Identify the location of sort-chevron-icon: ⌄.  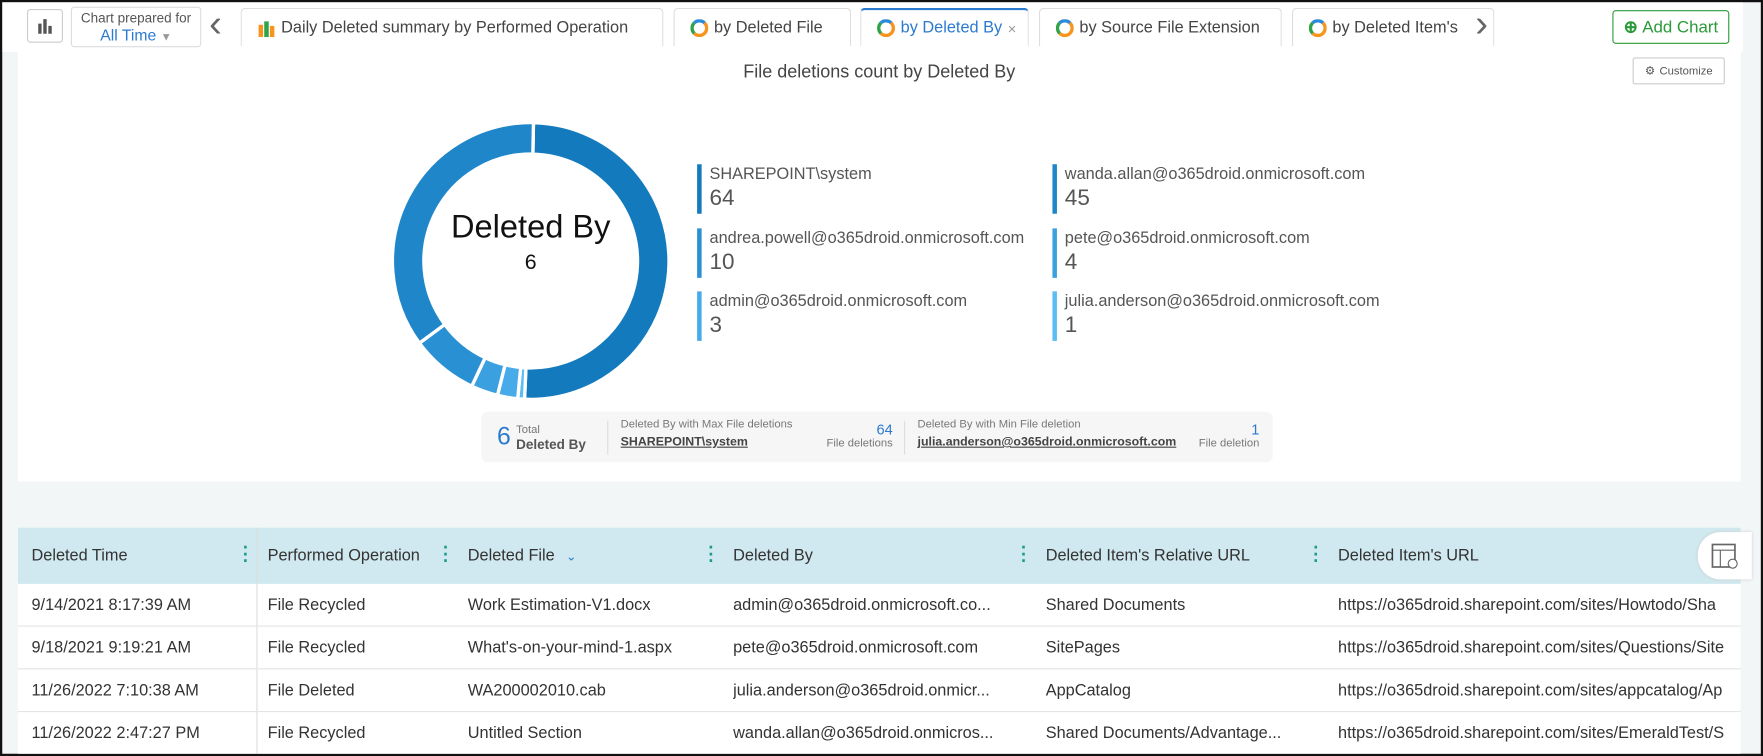
(571, 556).